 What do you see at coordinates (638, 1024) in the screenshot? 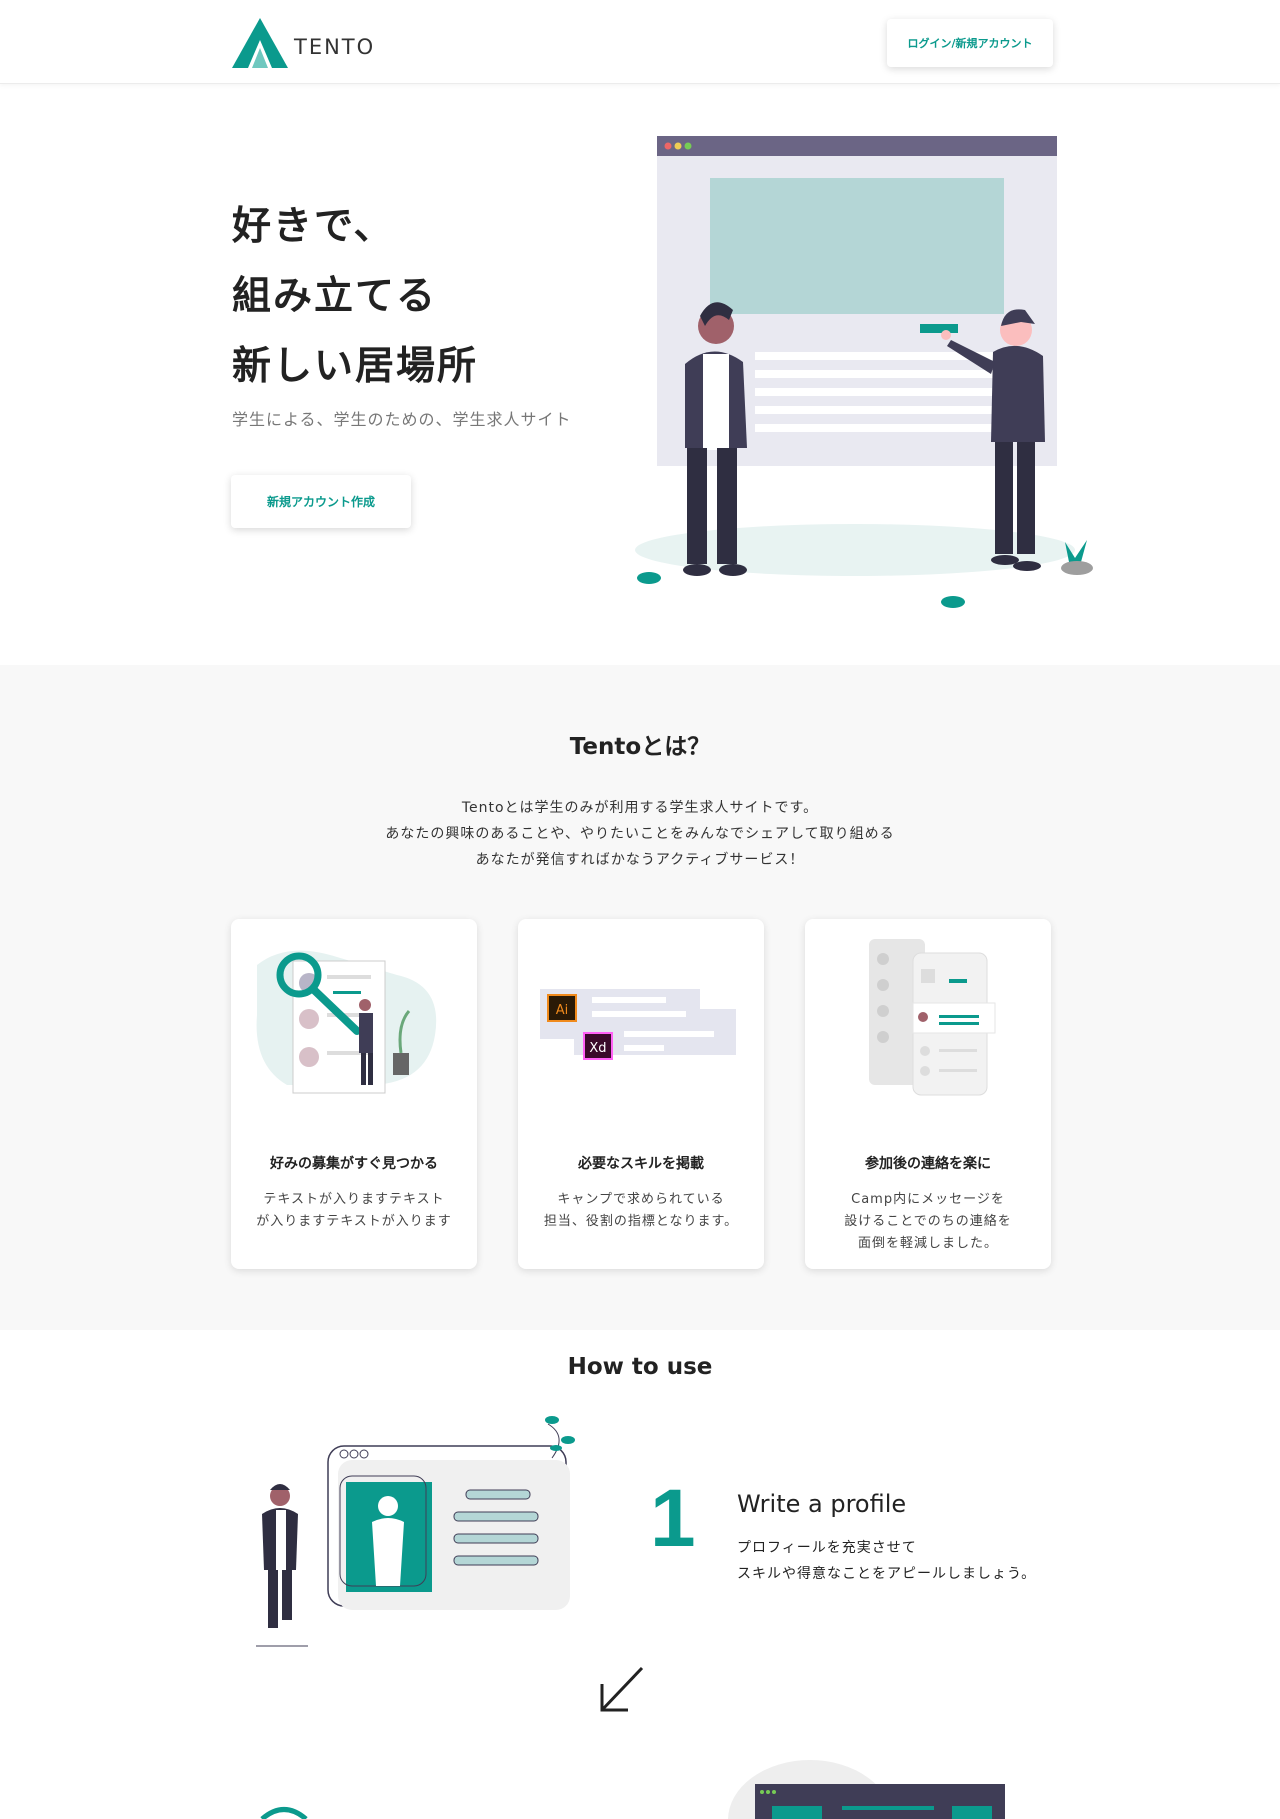
I see `skills-illustration: Ai Xd` at bounding box center [638, 1024].